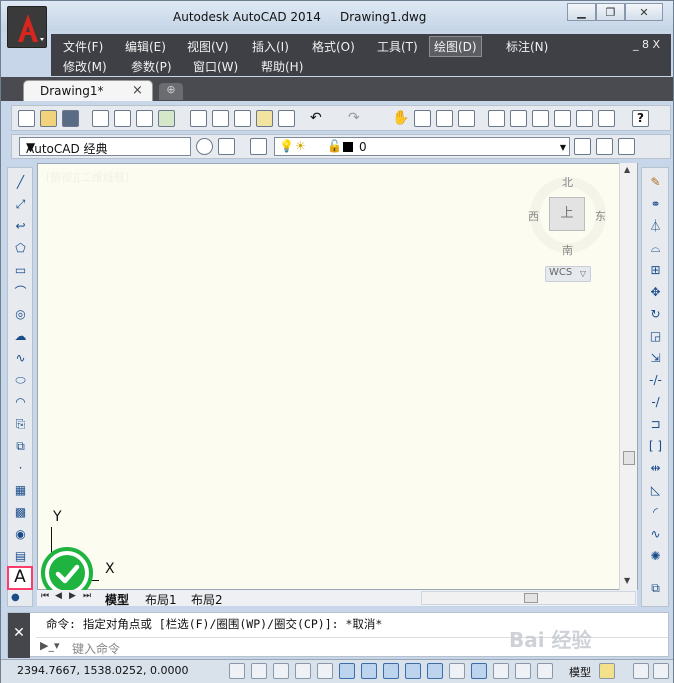 The height and width of the screenshot is (683, 674). What do you see at coordinates (567, 250) in the screenshot?
I see `viewcube-south: 南` at bounding box center [567, 250].